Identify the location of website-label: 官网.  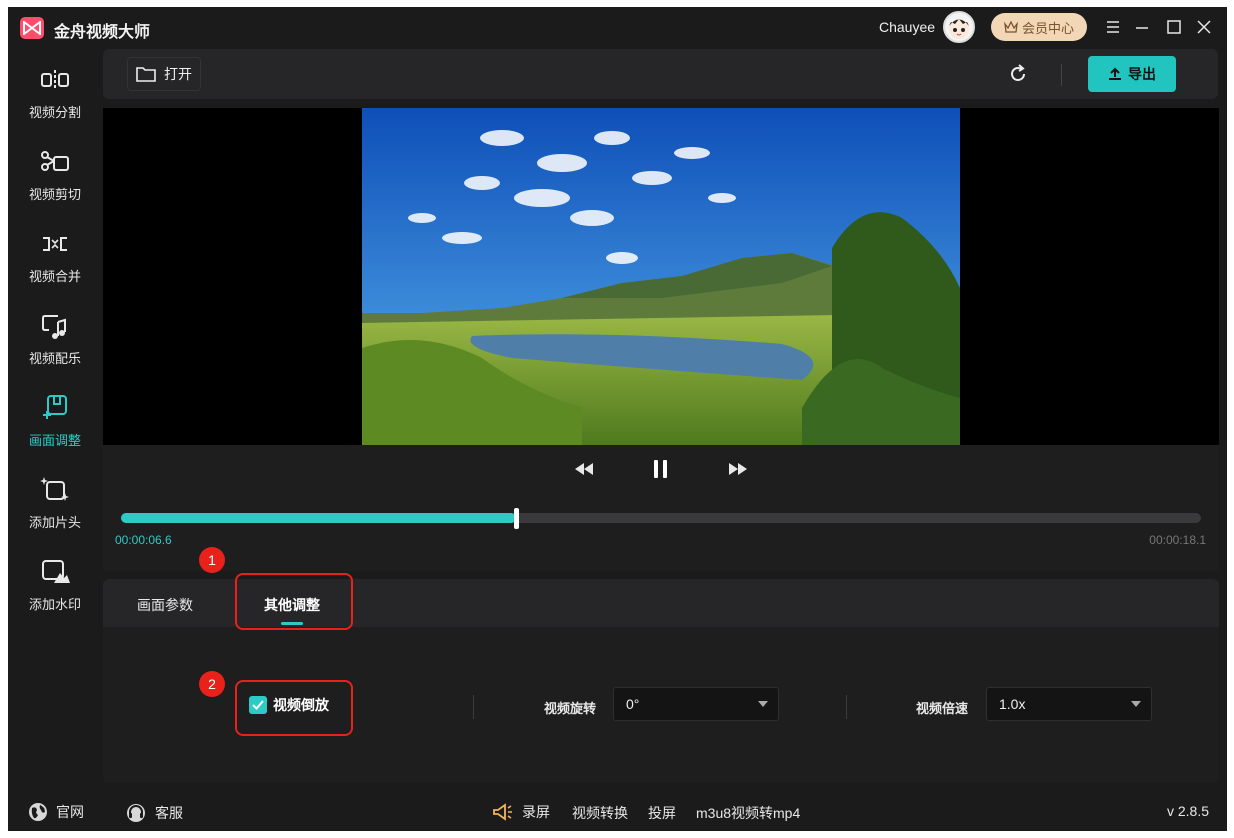
(70, 812).